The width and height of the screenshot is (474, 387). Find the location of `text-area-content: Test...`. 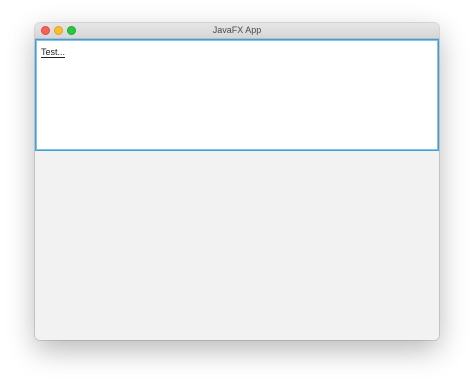

text-area-content: Test... is located at coordinates (53, 52).